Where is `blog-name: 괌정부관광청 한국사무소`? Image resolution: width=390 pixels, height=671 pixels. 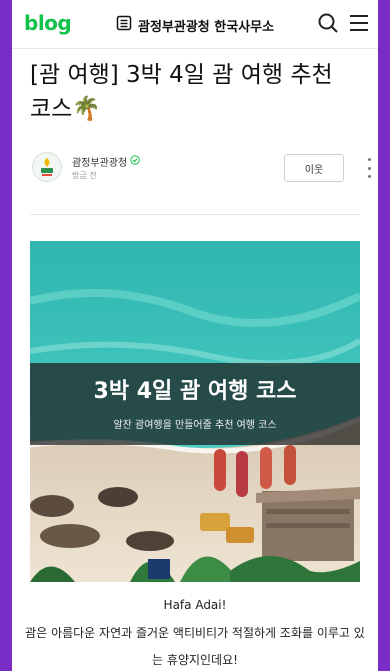 blog-name: 괌정부관광청 한국사무소 is located at coordinates (206, 27).